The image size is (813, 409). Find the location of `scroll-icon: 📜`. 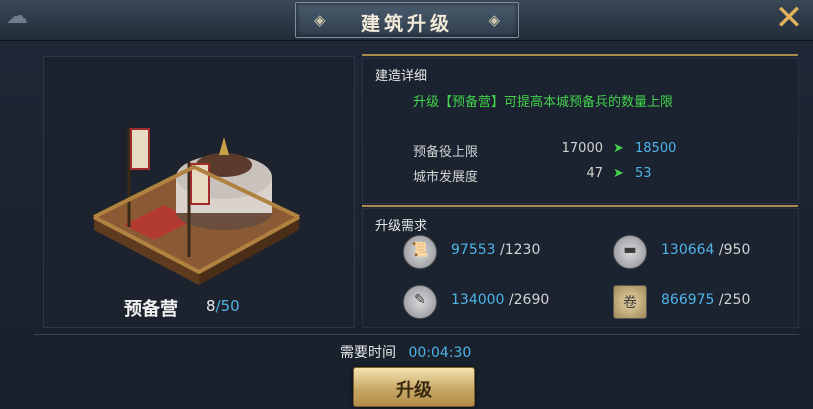

scroll-icon: 📜 is located at coordinates (420, 252).